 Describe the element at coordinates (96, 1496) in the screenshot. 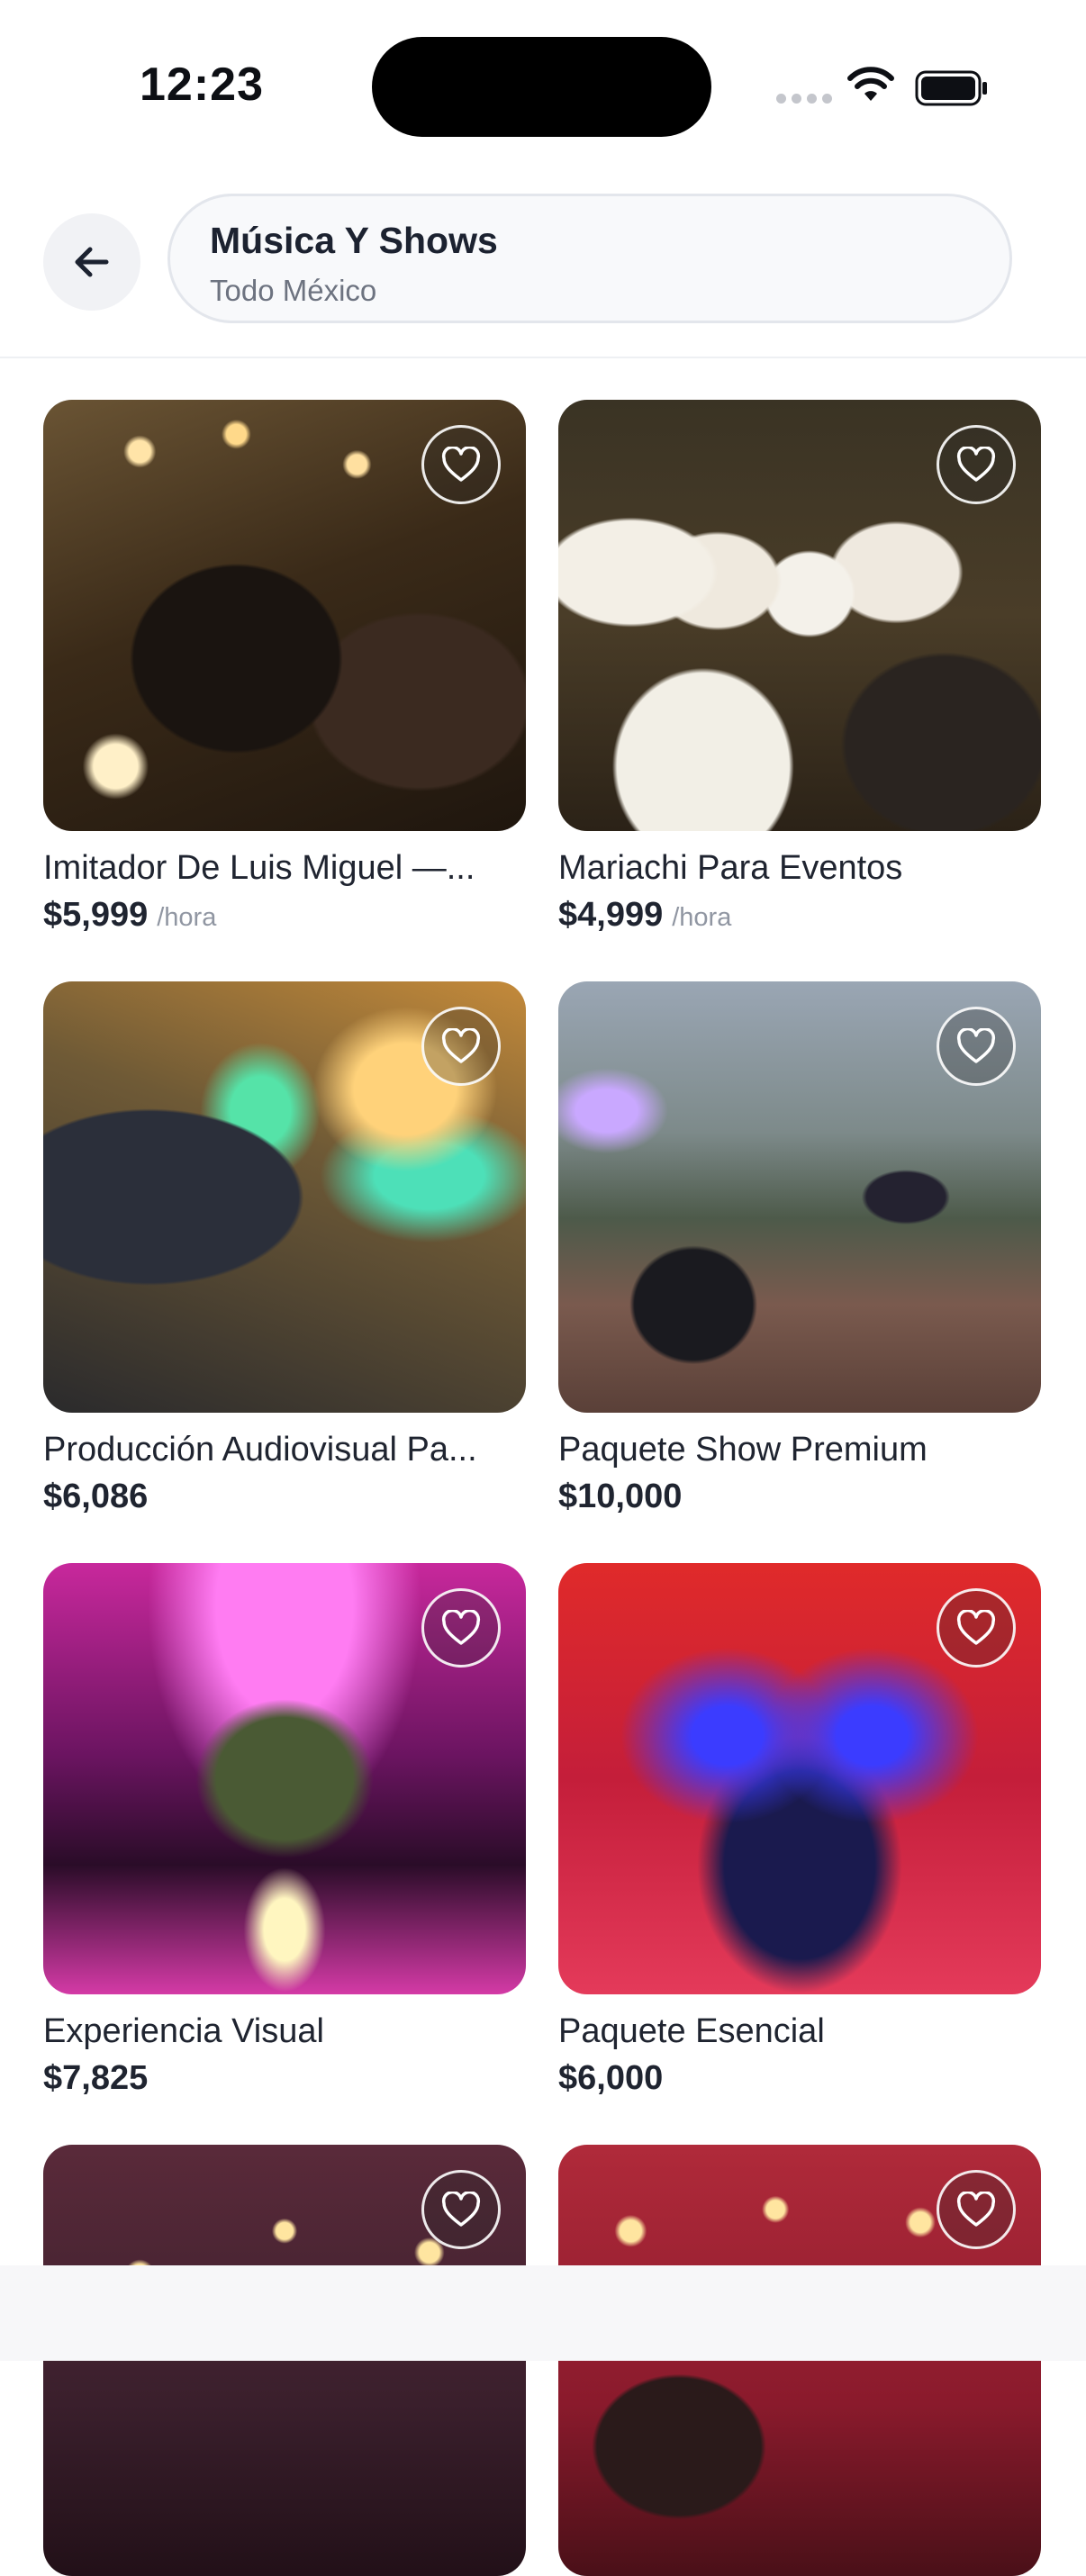

I see `listing-price: $6,086` at that location.